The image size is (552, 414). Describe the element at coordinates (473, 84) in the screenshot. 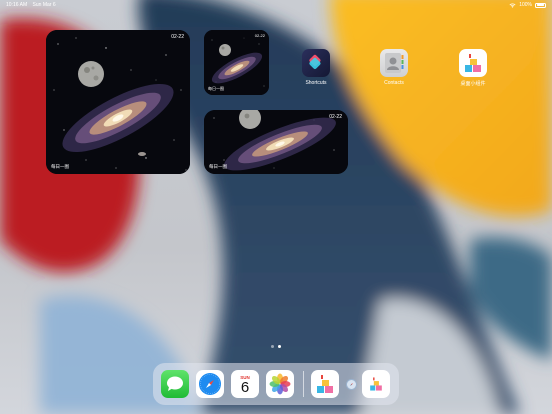

I see `app-label: 桌面小组件` at that location.